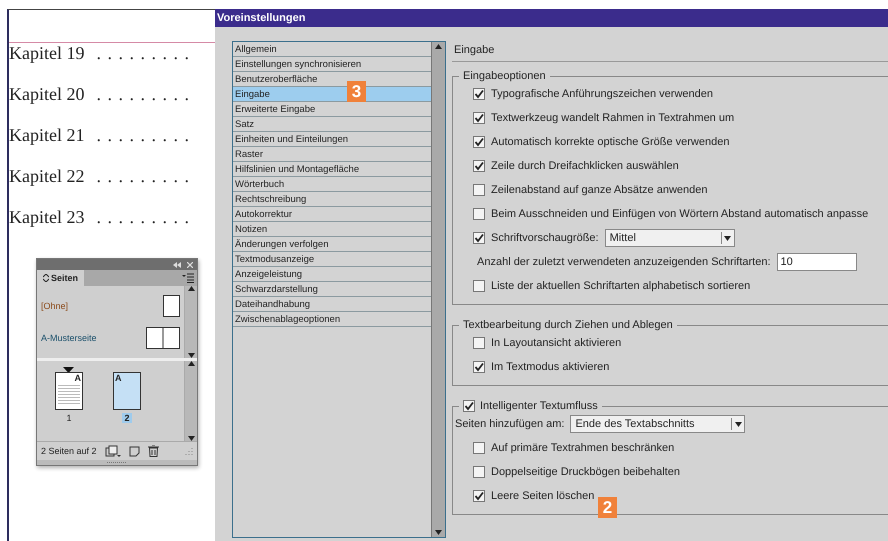 The image size is (888, 541). Describe the element at coordinates (190, 265) in the screenshot. I see `close-icon` at that location.